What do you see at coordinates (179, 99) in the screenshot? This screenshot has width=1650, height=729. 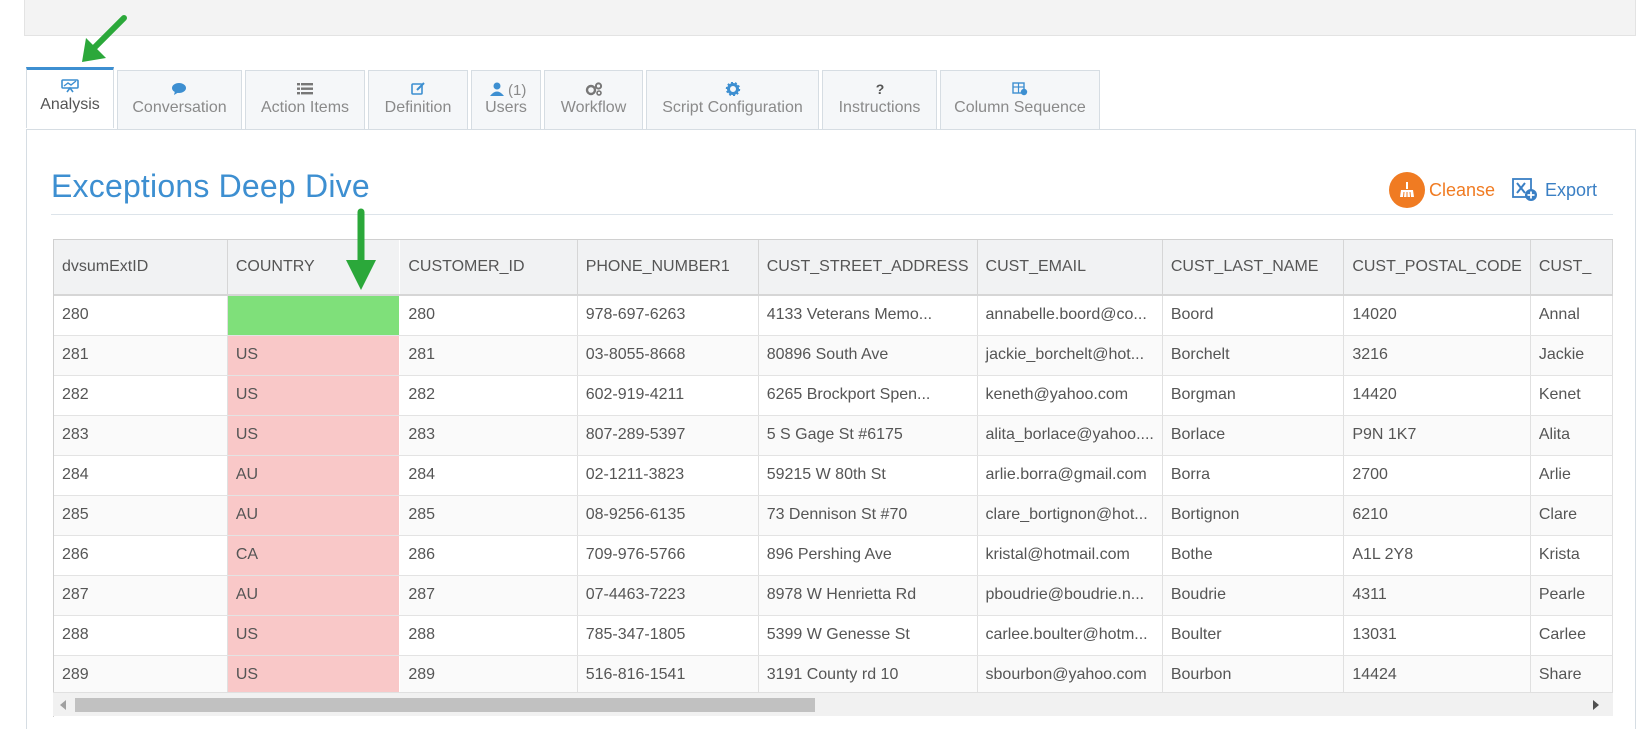 I see `tab-conversation: Conversation` at bounding box center [179, 99].